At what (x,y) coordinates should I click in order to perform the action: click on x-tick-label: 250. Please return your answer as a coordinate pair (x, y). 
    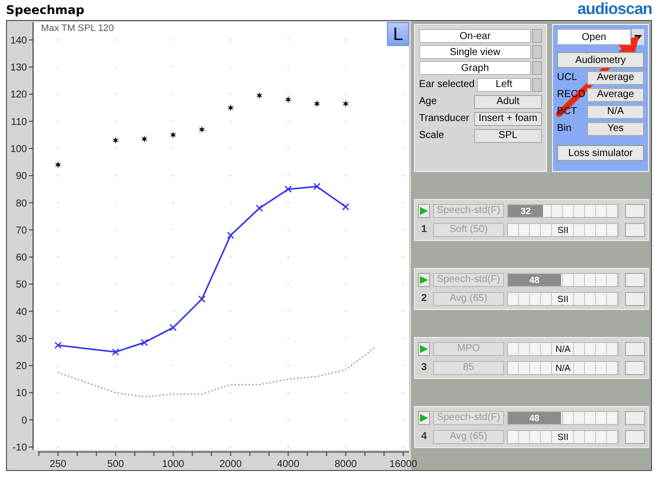
    Looking at the image, I should click on (58, 464).